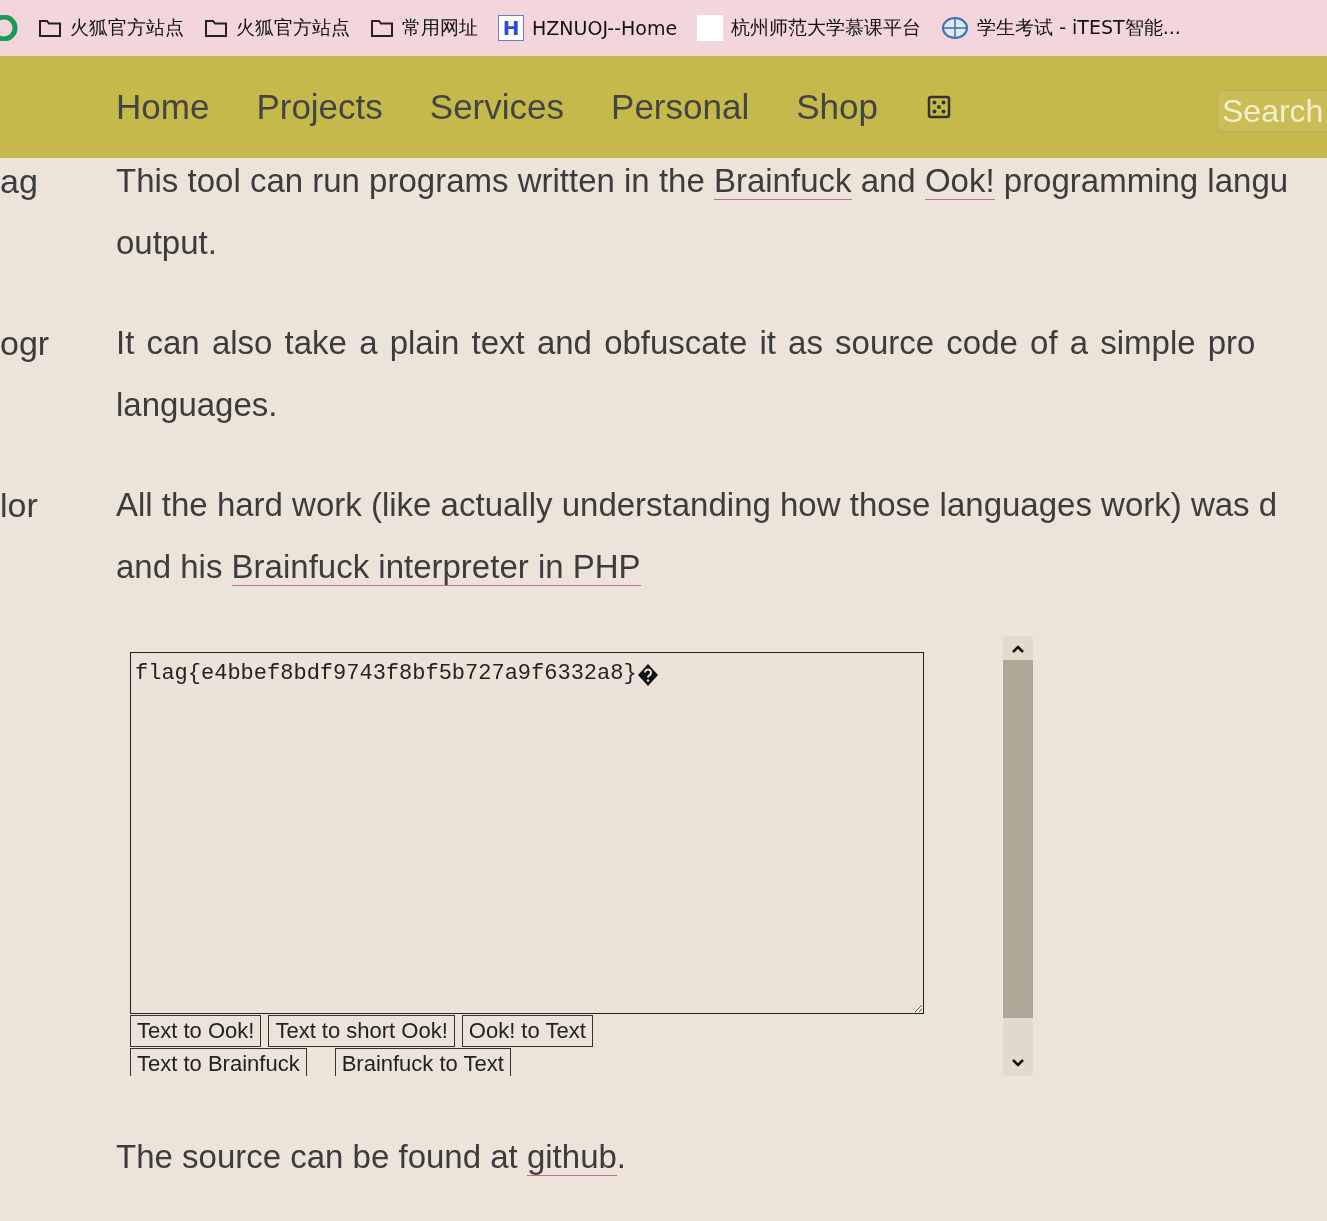  Describe the element at coordinates (837, 107) in the screenshot. I see `nav-link: Shop` at that location.